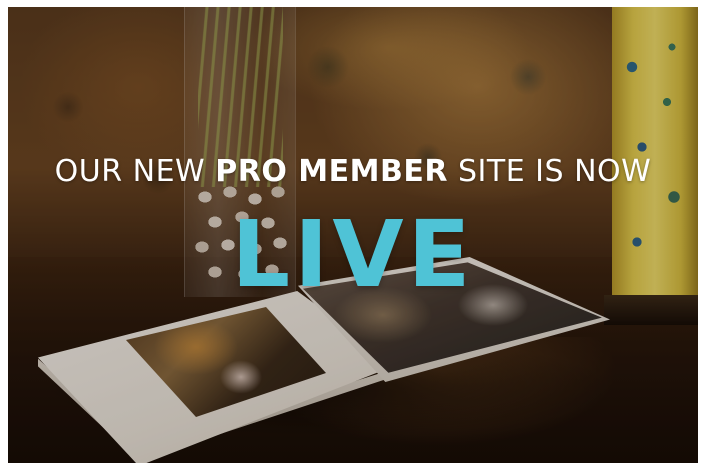 The height and width of the screenshot is (469, 702). Describe the element at coordinates (331, 171) in the screenshot. I see `headline-pro-member: PRO MEMBER` at that location.